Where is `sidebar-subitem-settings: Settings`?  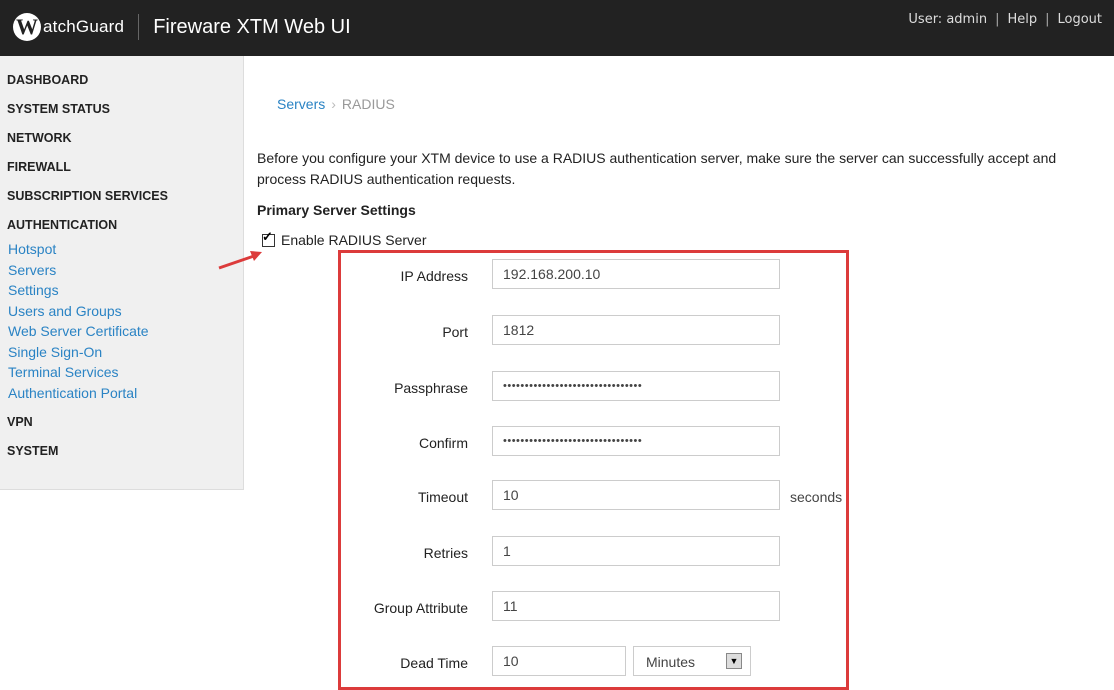
sidebar-subitem-settings: Settings is located at coordinates (74, 290).